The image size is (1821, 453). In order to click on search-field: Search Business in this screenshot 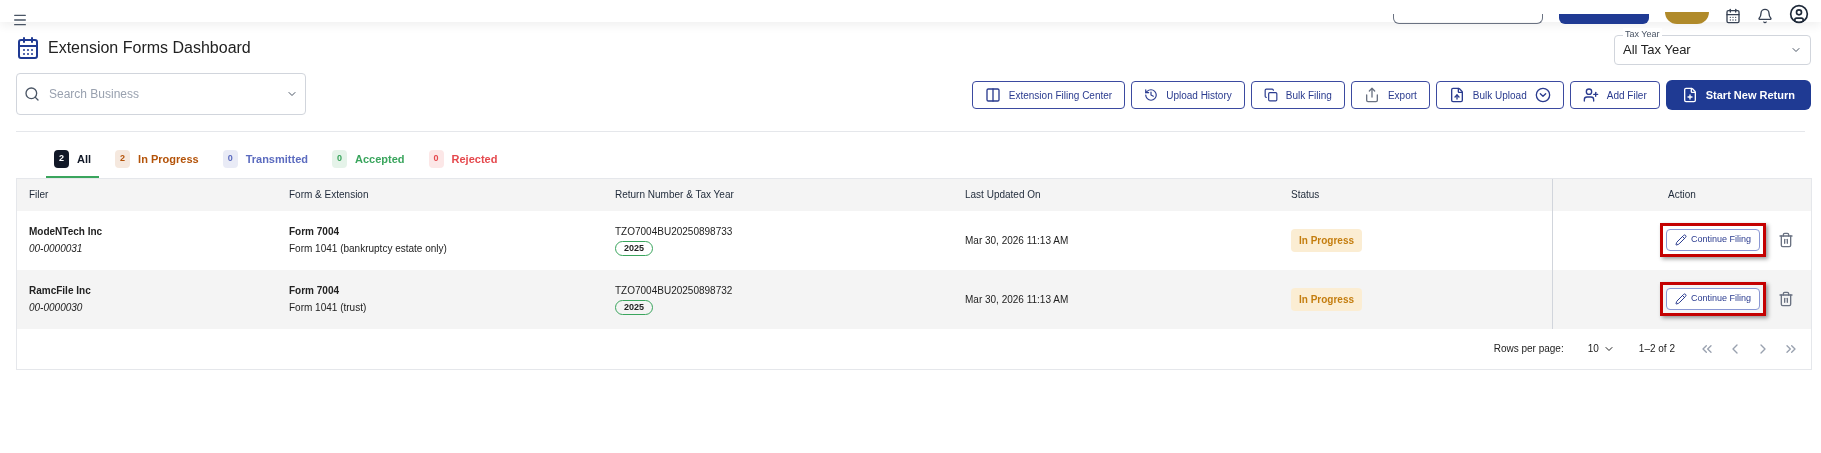, I will do `click(161, 94)`.